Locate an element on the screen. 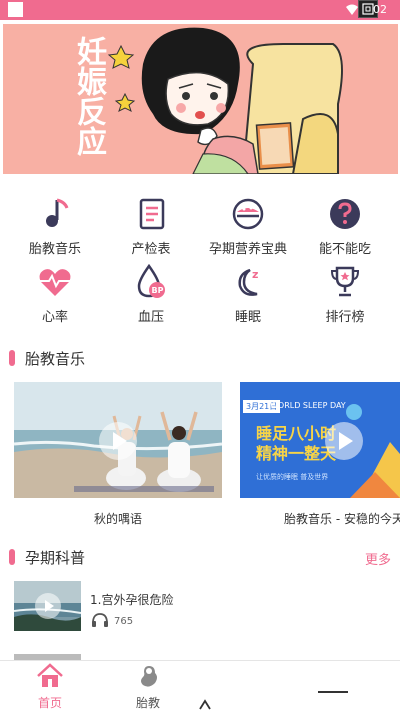  tab-home: 首页 is located at coordinates (50, 687).